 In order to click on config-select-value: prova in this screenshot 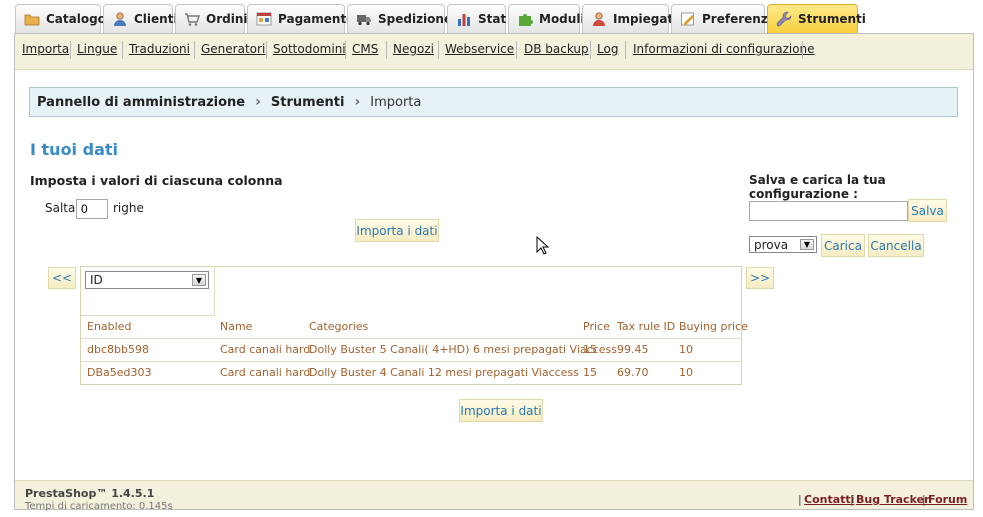, I will do `click(771, 244)`.